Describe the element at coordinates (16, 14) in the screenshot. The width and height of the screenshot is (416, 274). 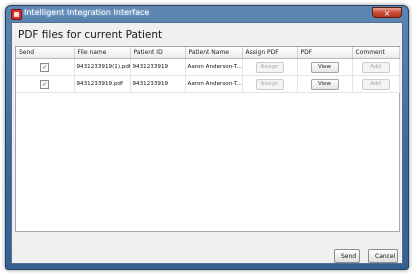
I see `app-icon` at that location.